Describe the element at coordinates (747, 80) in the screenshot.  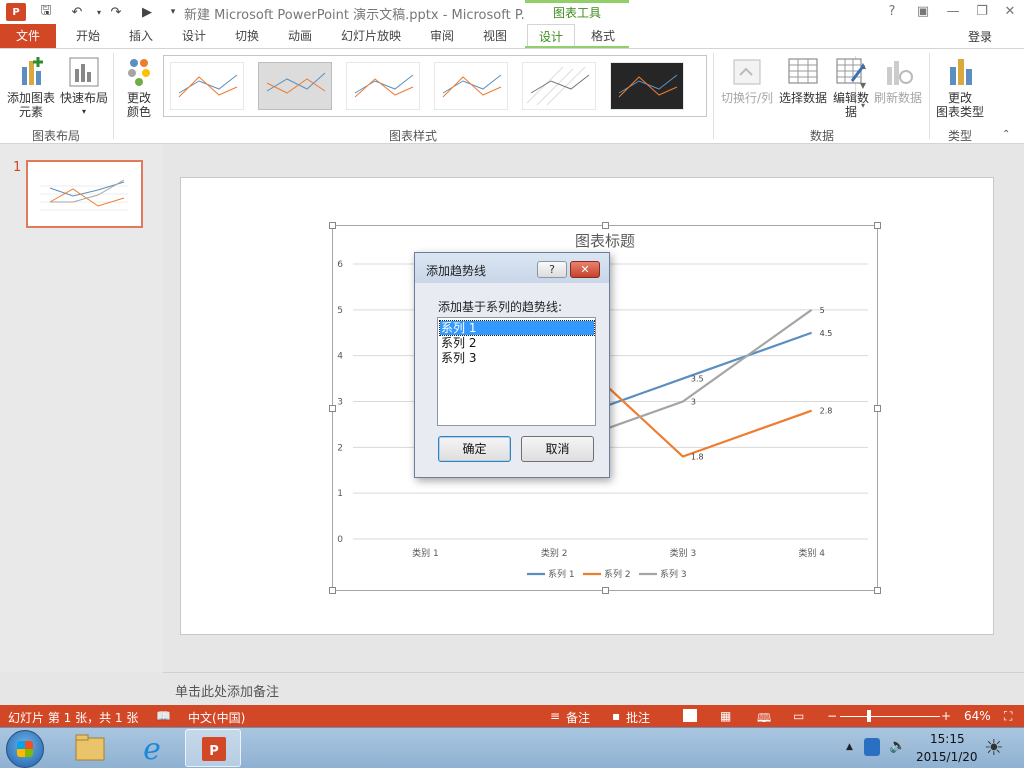
I see `switch-row-column-button: 切换行/列` at that location.